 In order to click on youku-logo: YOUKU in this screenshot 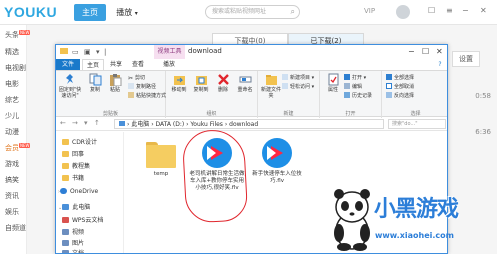, I will do `click(30, 12)`.